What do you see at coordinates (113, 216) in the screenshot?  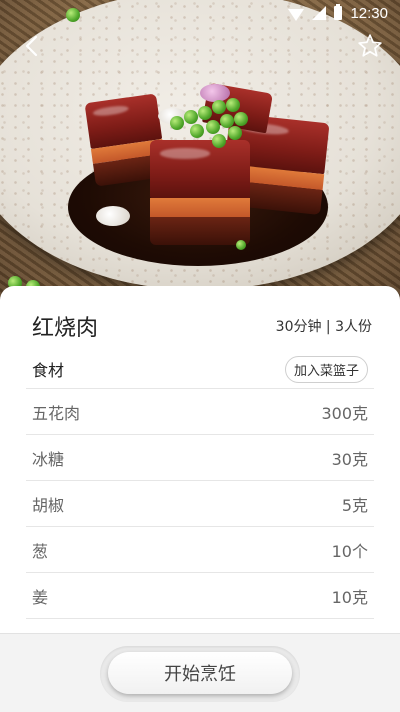 I see `shallot-garnish` at bounding box center [113, 216].